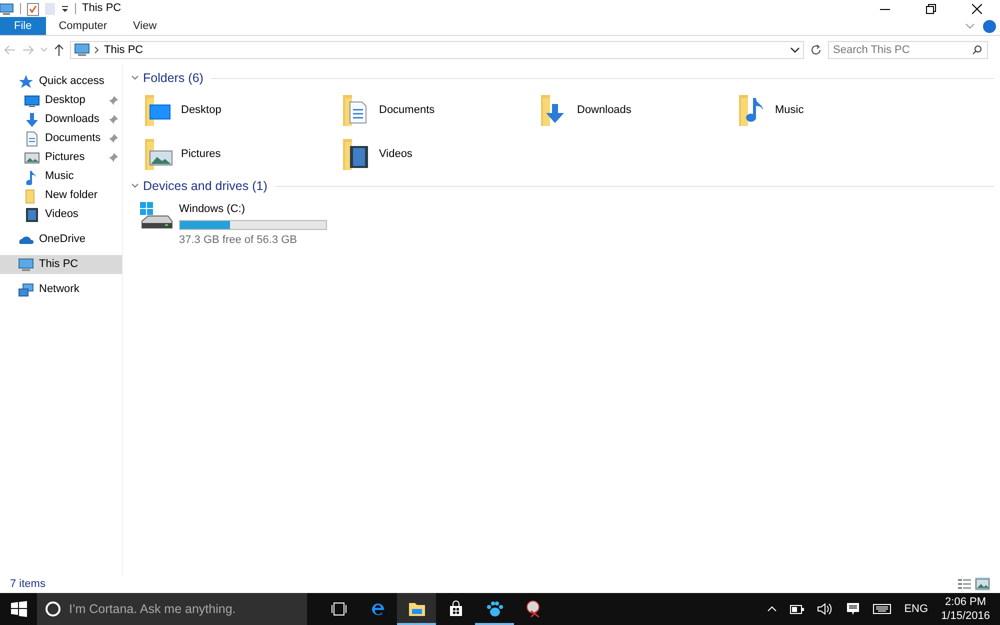  I want to click on section-heading: Devices and drives (1), so click(205, 186).